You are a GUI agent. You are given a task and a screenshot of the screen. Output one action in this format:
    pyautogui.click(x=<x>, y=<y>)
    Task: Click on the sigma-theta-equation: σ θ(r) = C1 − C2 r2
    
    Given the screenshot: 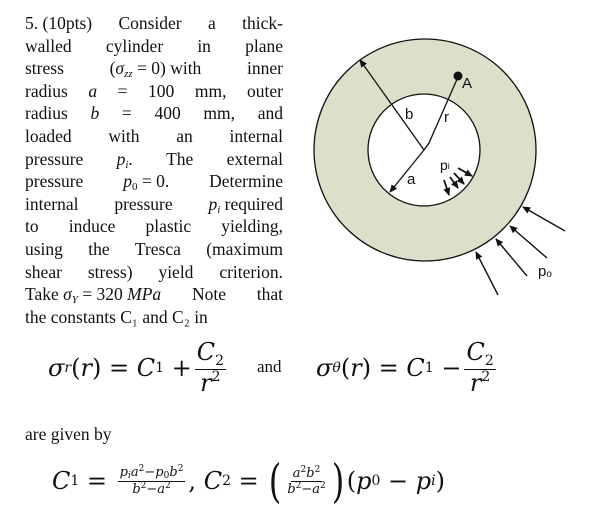 What is the action you would take?
    pyautogui.click(x=406, y=367)
    